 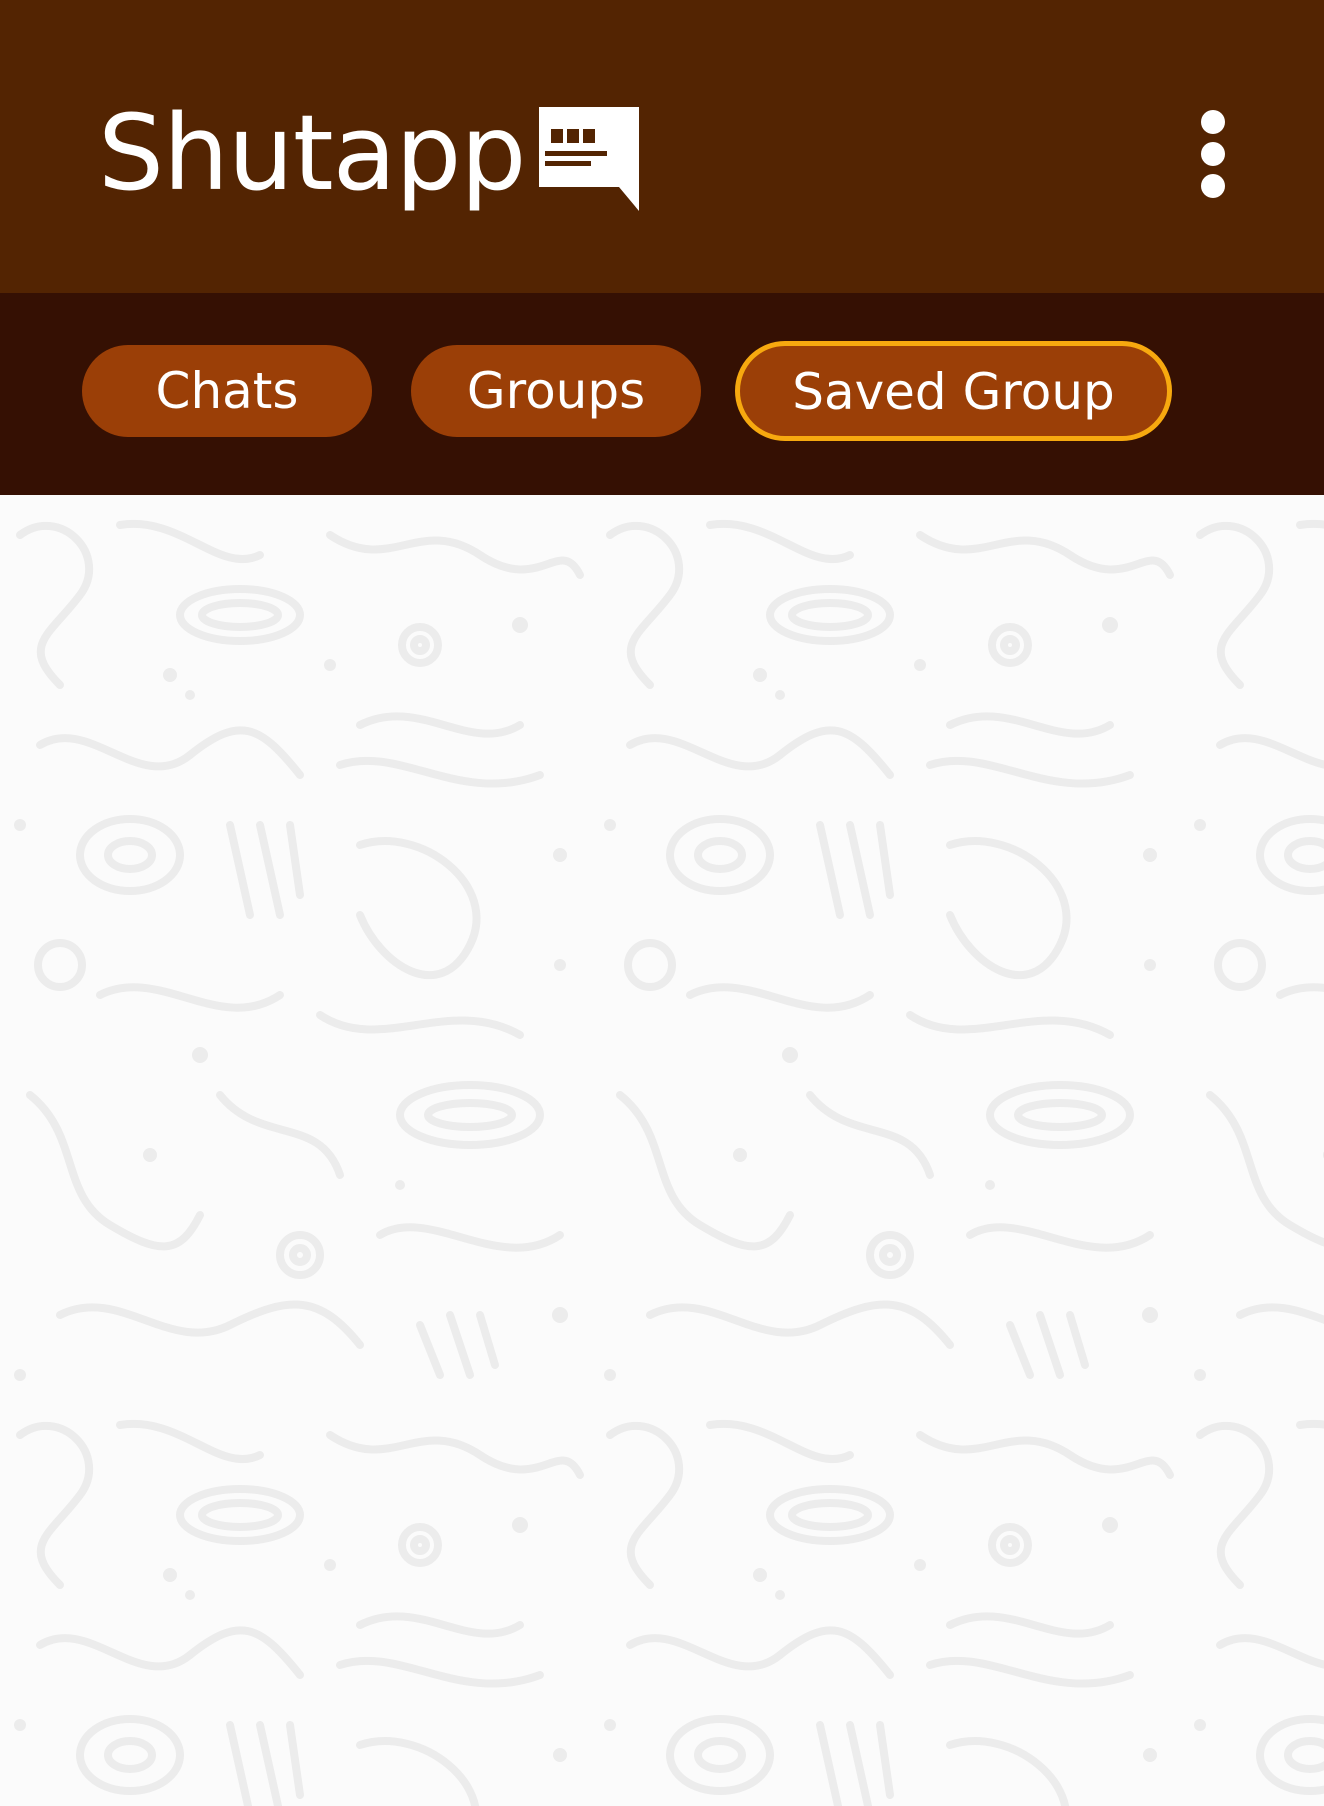 I want to click on tab-saved-group: Saved Group, so click(x=953, y=391).